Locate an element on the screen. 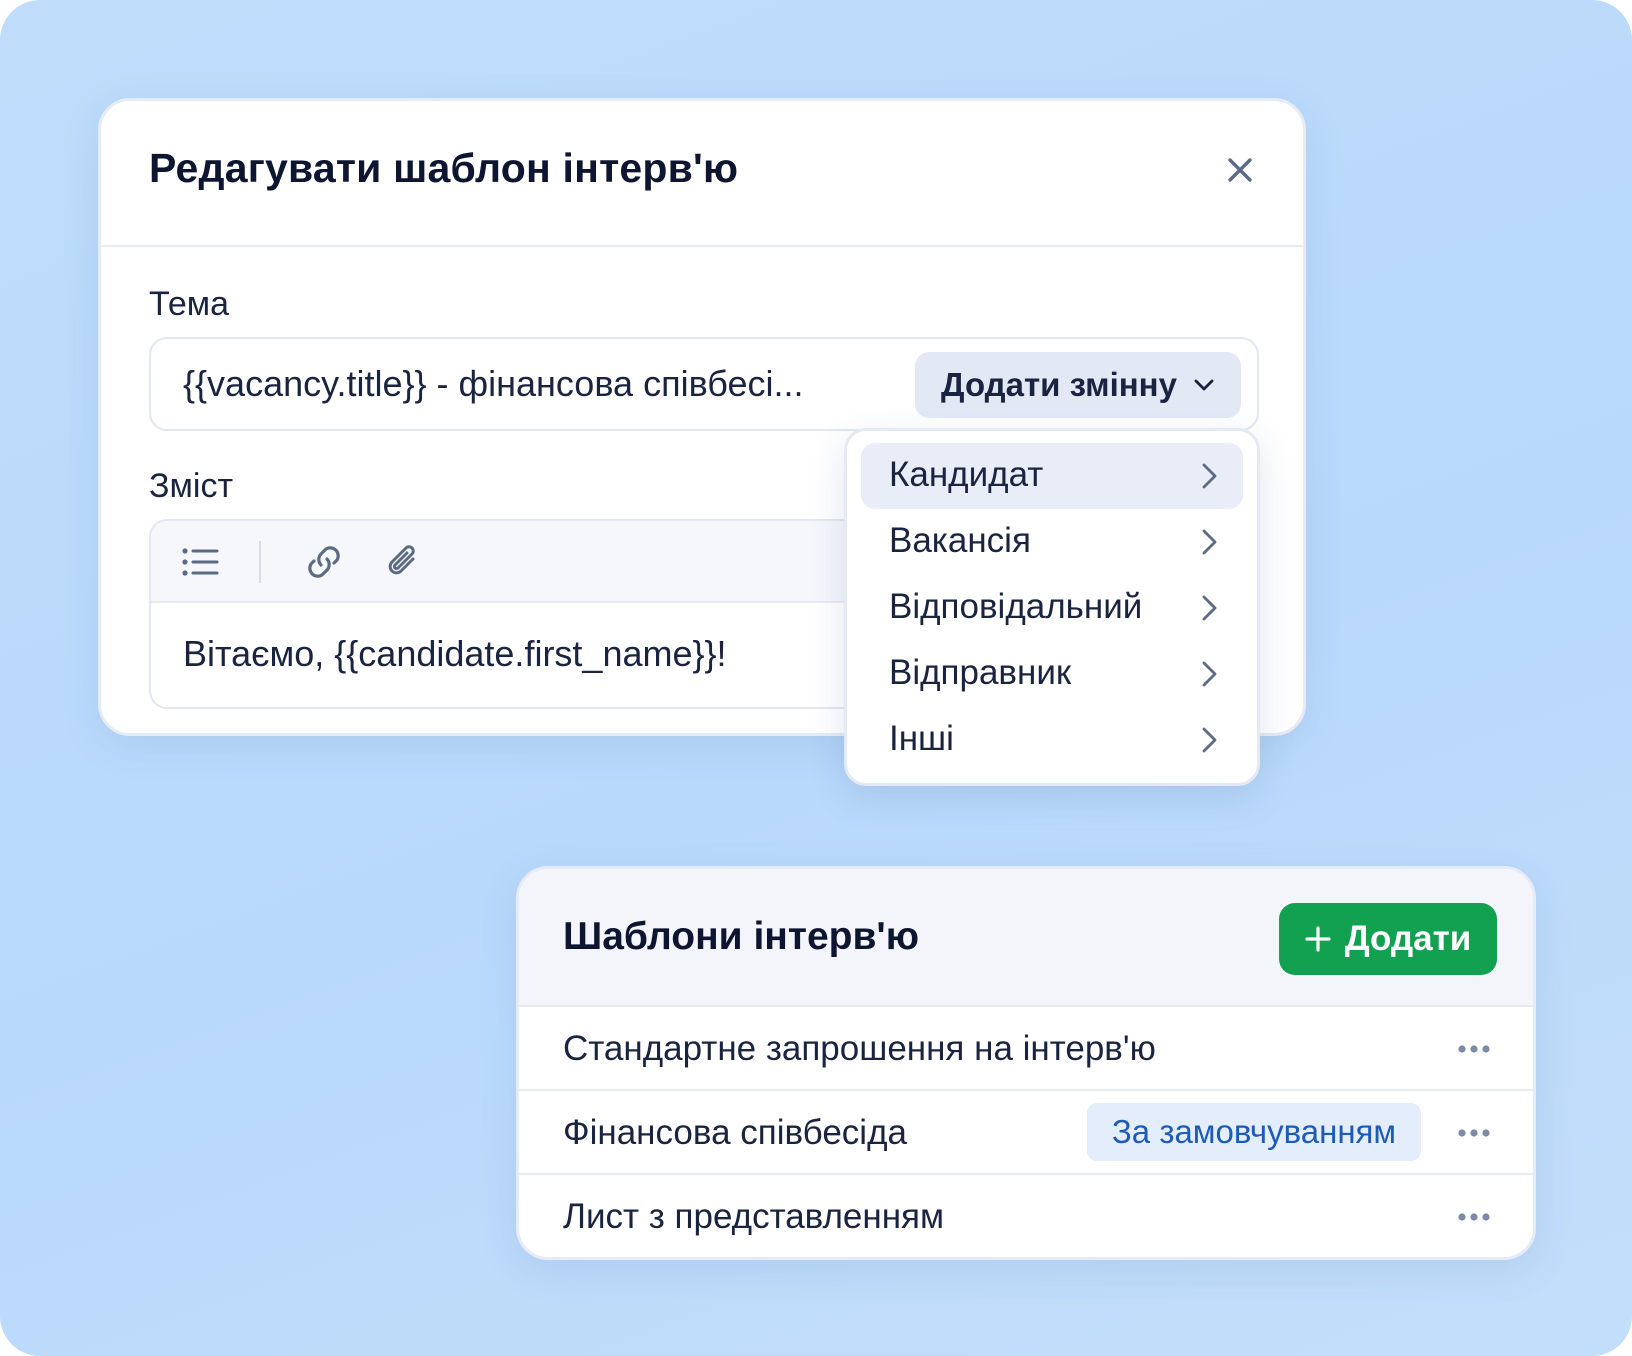 This screenshot has height=1356, width=1632. dropdown-item-label: Відповідальний is located at coordinates (1016, 606).